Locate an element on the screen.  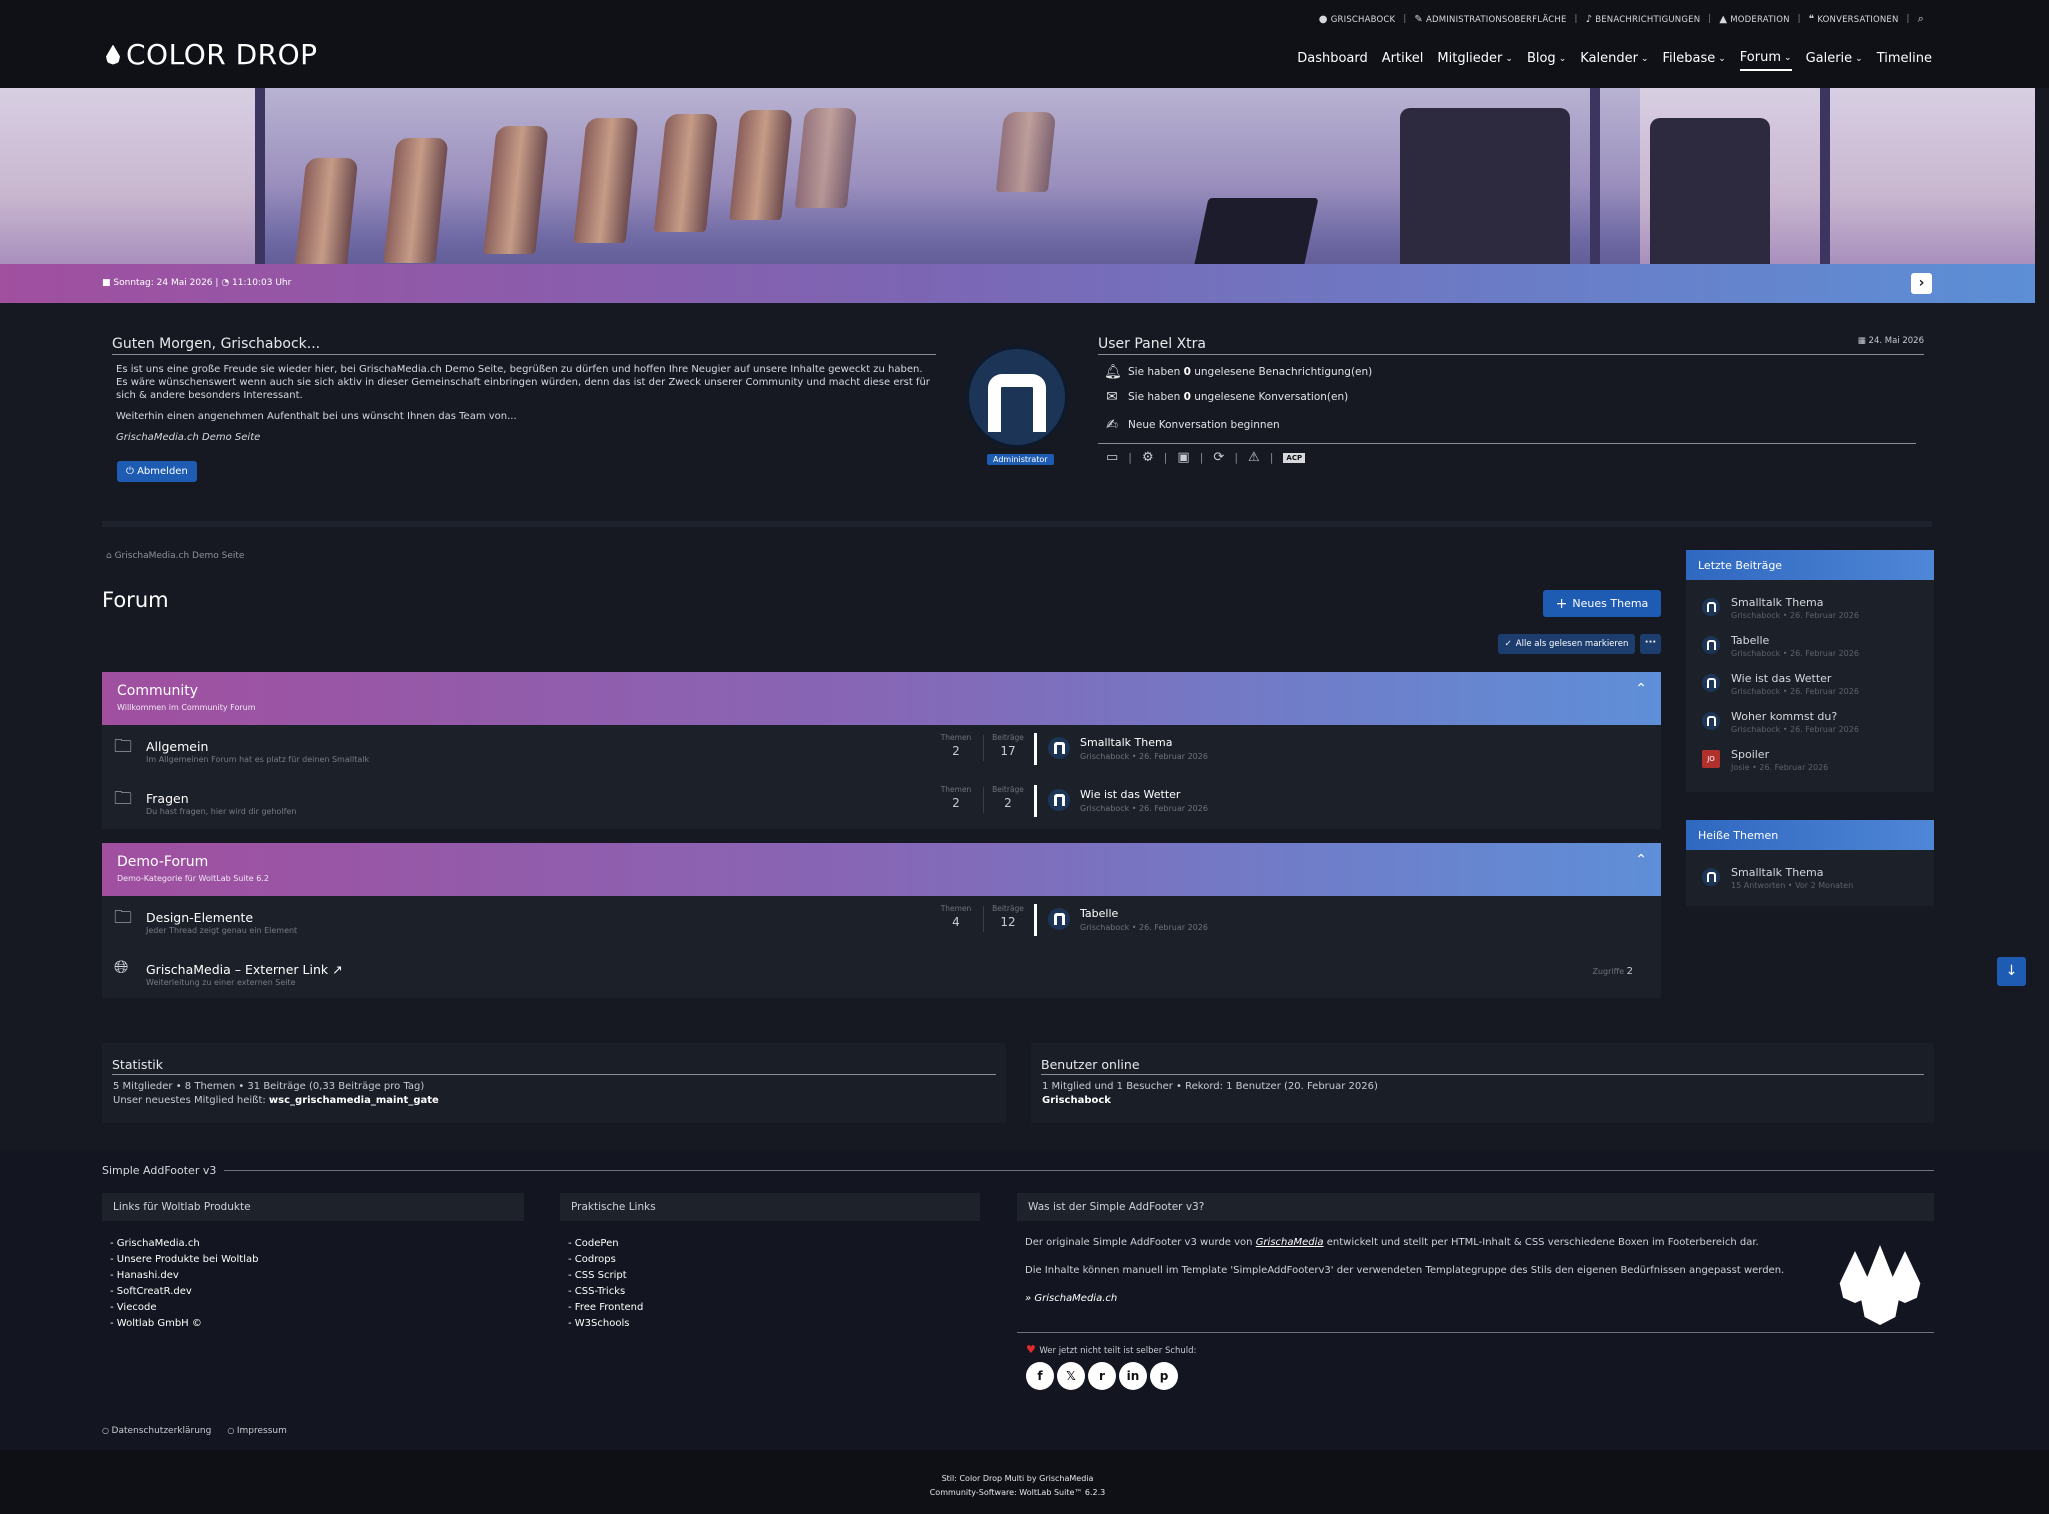
board-posts-stat: Beiträge 12 is located at coordinates (1008, 916).